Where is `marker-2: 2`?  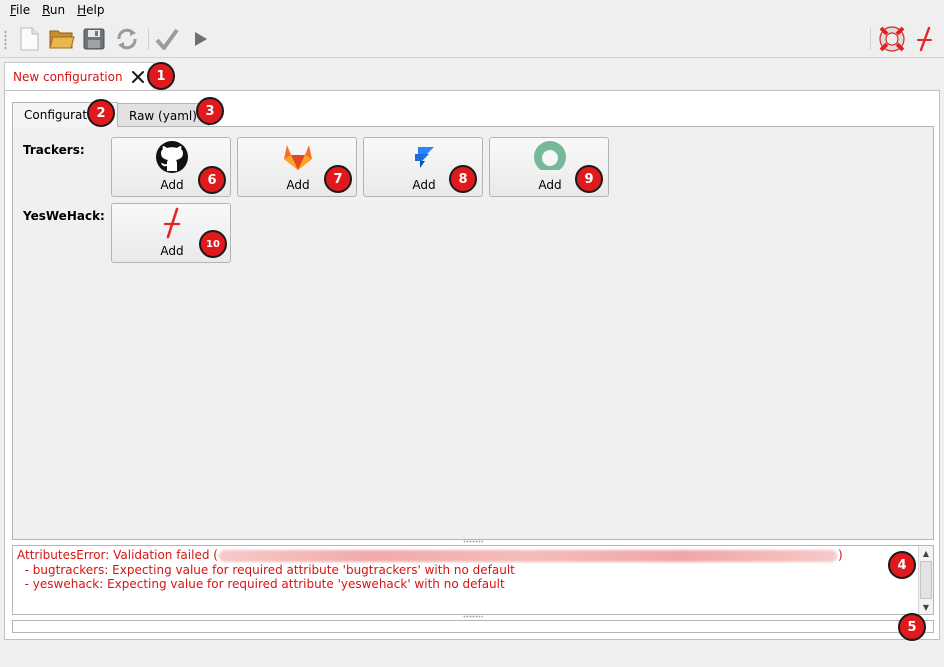
marker-2: 2 is located at coordinates (101, 113).